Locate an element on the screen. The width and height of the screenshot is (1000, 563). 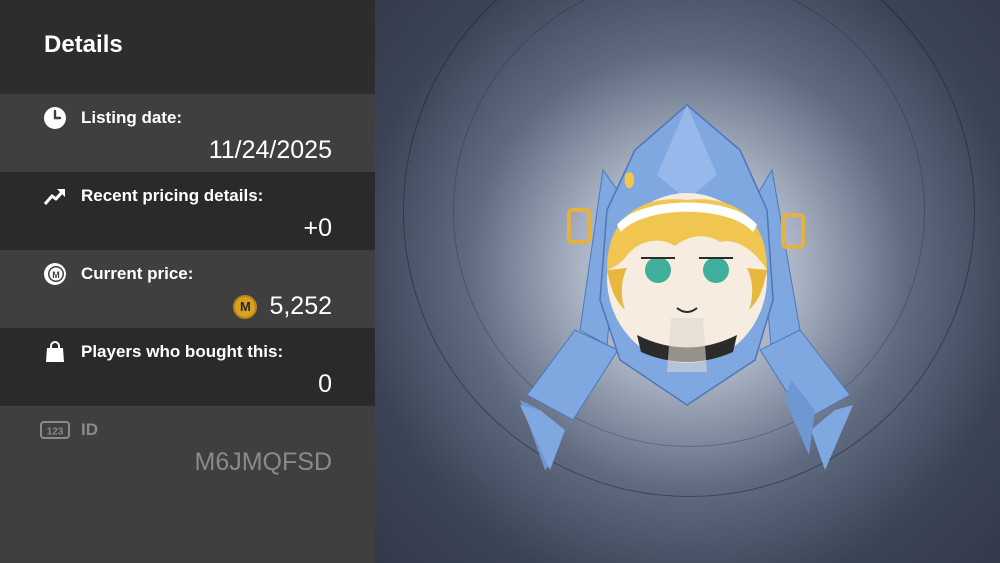
id-label: ID is located at coordinates (89, 429).